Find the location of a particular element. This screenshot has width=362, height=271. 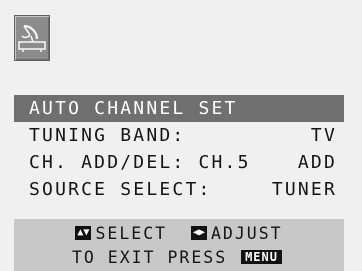

help-line-exit: TO EXIT PRESS MENU is located at coordinates (179, 257).